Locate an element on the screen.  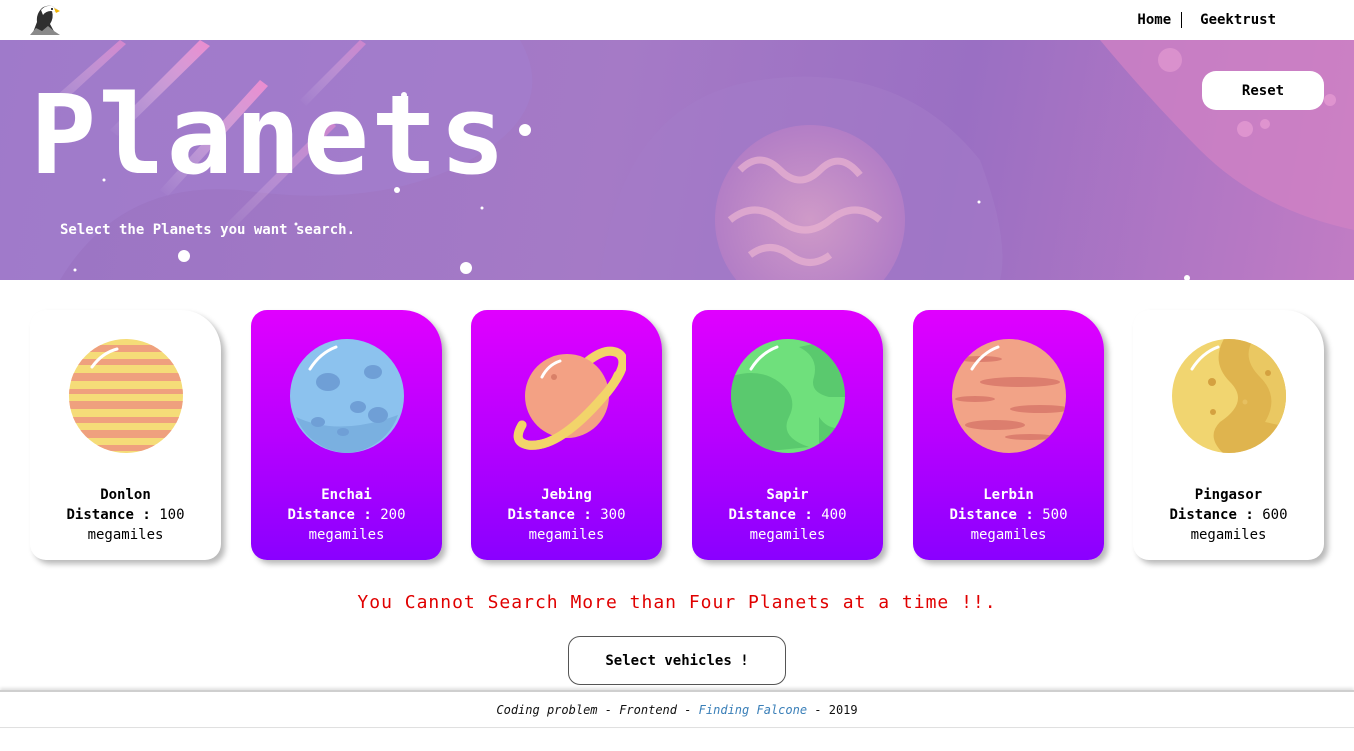
planet-name: Sapir is located at coordinates (787, 495).